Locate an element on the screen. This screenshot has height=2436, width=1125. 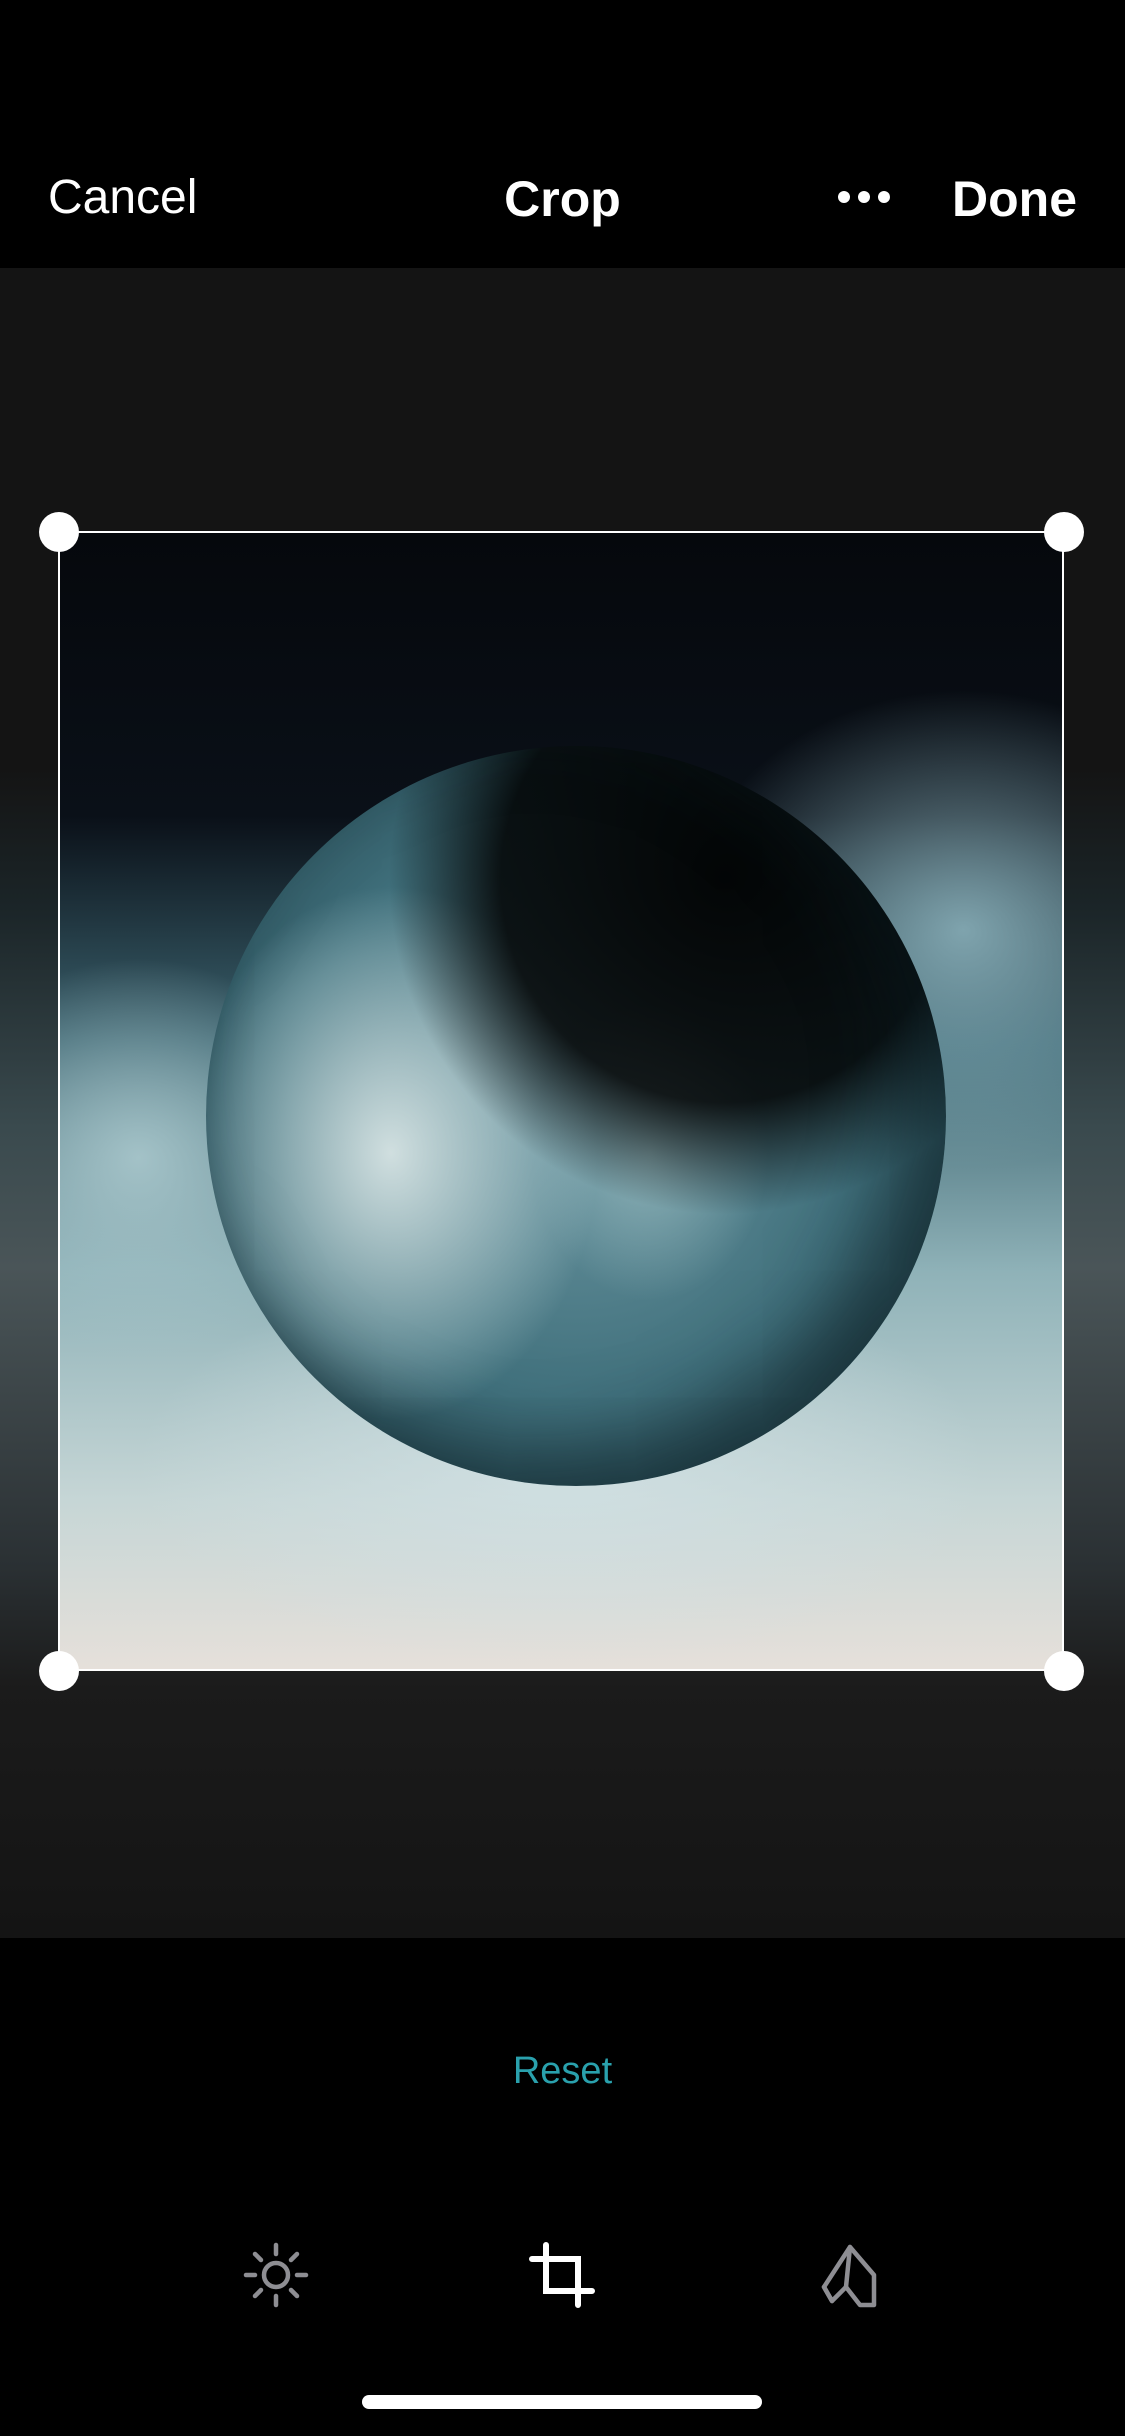
reset-button: Reset is located at coordinates (562, 2071).